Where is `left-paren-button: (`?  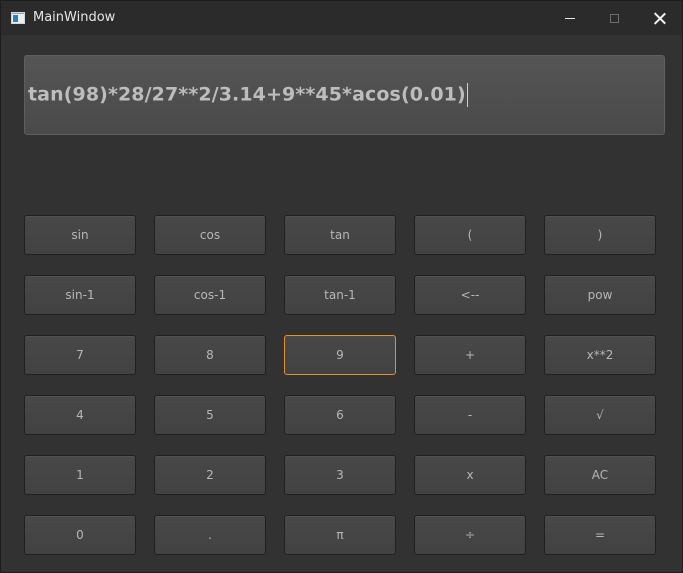
left-paren-button: ( is located at coordinates (470, 235).